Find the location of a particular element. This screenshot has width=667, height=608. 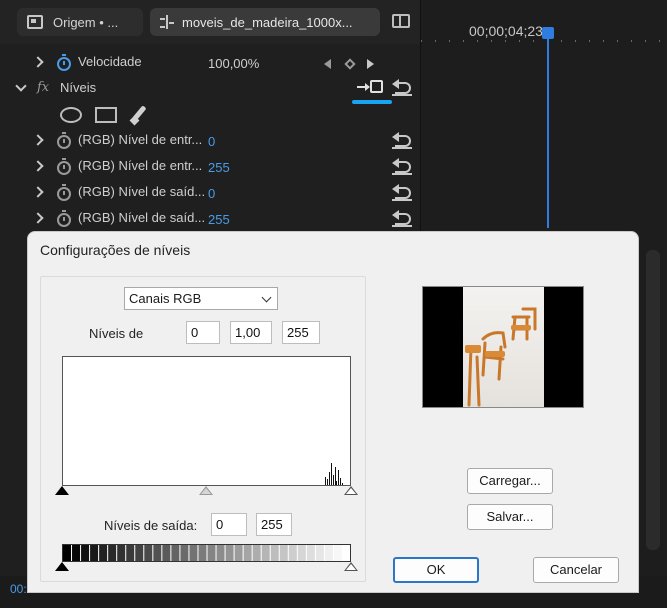

output-white-field: 255 is located at coordinates (274, 524).